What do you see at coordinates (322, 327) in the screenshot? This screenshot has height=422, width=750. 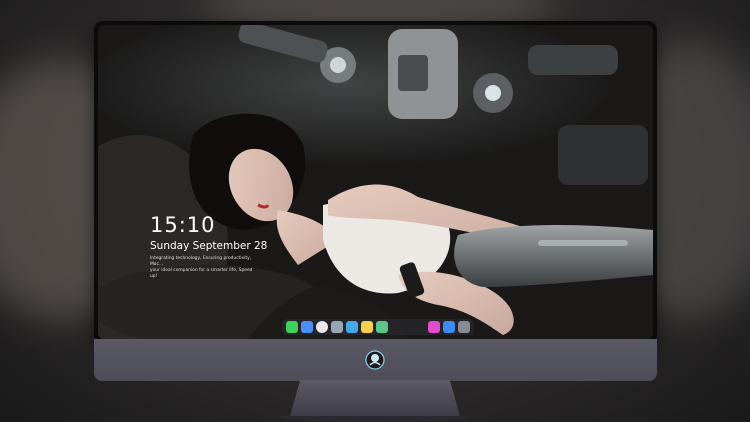 I see `clock-icon` at bounding box center [322, 327].